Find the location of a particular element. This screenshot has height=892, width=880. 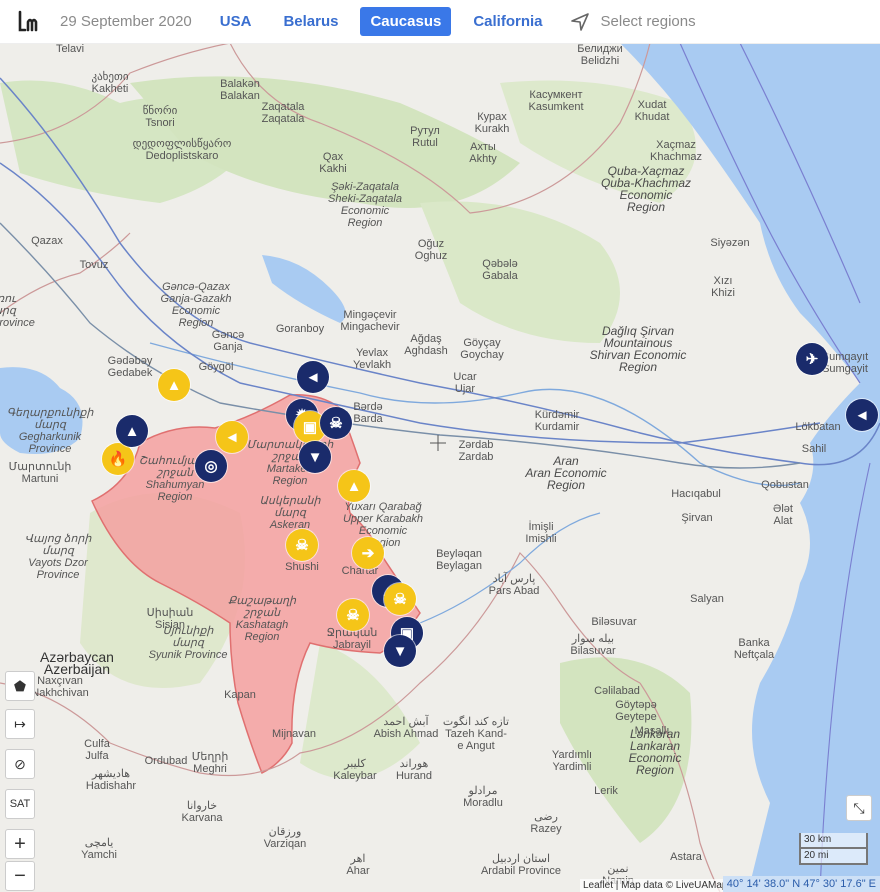

eye-slash-icon: ⊘ is located at coordinates (20, 763).